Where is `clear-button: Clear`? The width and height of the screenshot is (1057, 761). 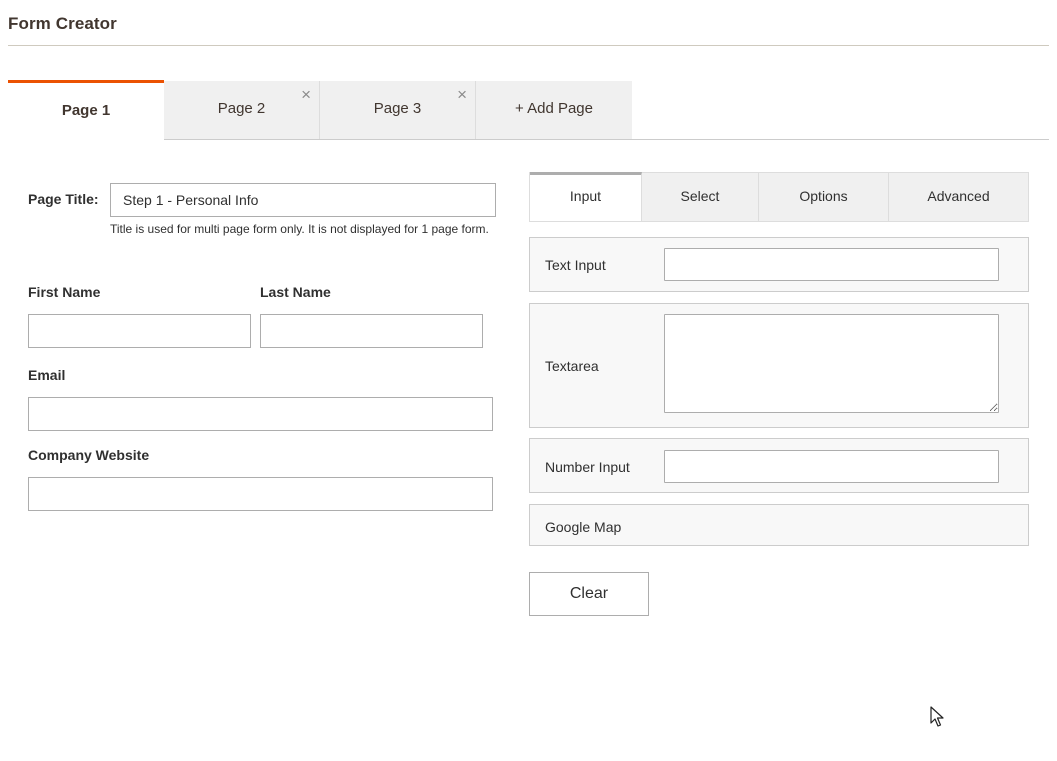 clear-button: Clear is located at coordinates (589, 594).